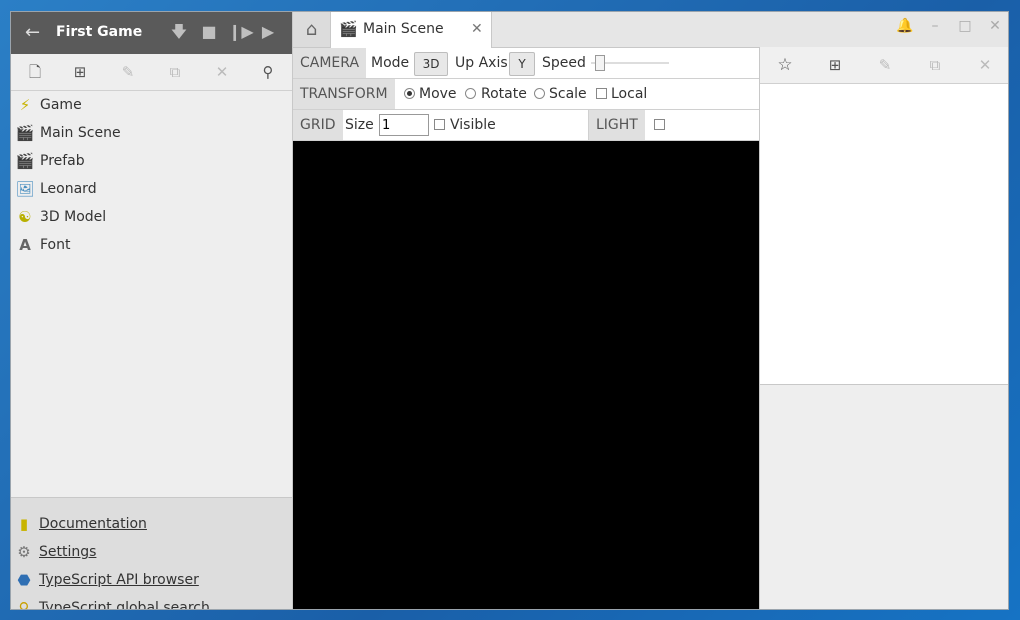  What do you see at coordinates (151, 189) in the screenshot?
I see `list-item: 🖼 Leonard` at bounding box center [151, 189].